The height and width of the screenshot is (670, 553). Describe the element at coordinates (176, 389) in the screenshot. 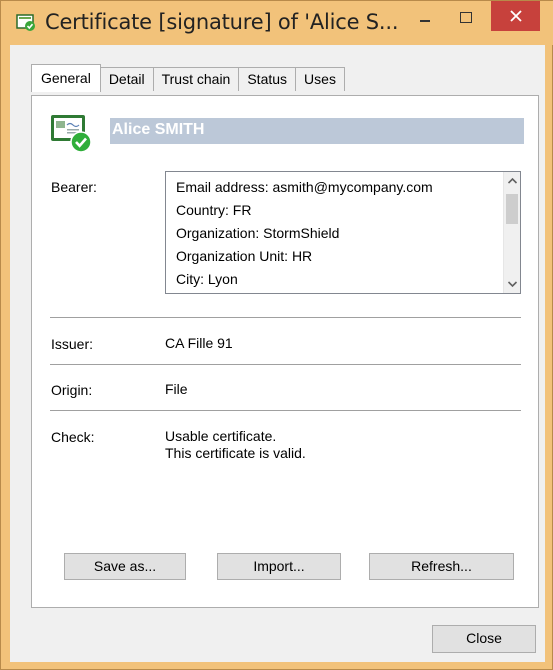

I see `origin-value: File` at that location.